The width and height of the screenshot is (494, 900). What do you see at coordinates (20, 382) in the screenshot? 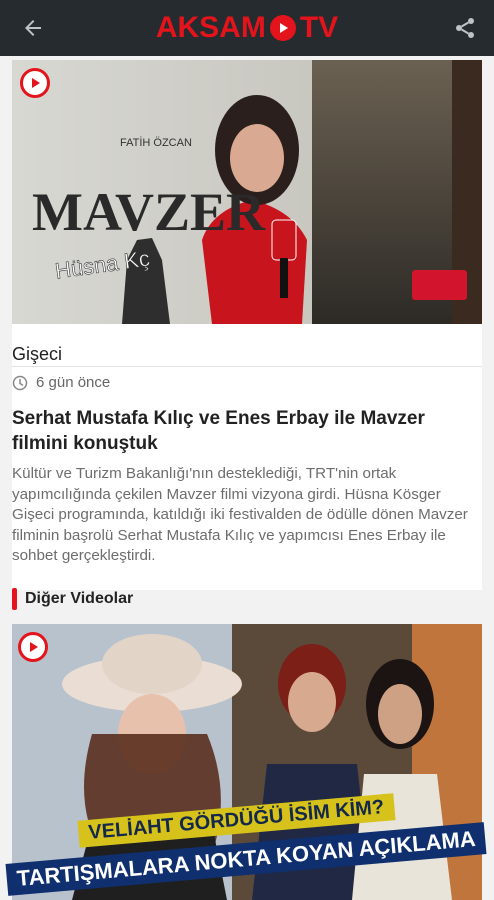
I see `clock-icon` at bounding box center [20, 382].